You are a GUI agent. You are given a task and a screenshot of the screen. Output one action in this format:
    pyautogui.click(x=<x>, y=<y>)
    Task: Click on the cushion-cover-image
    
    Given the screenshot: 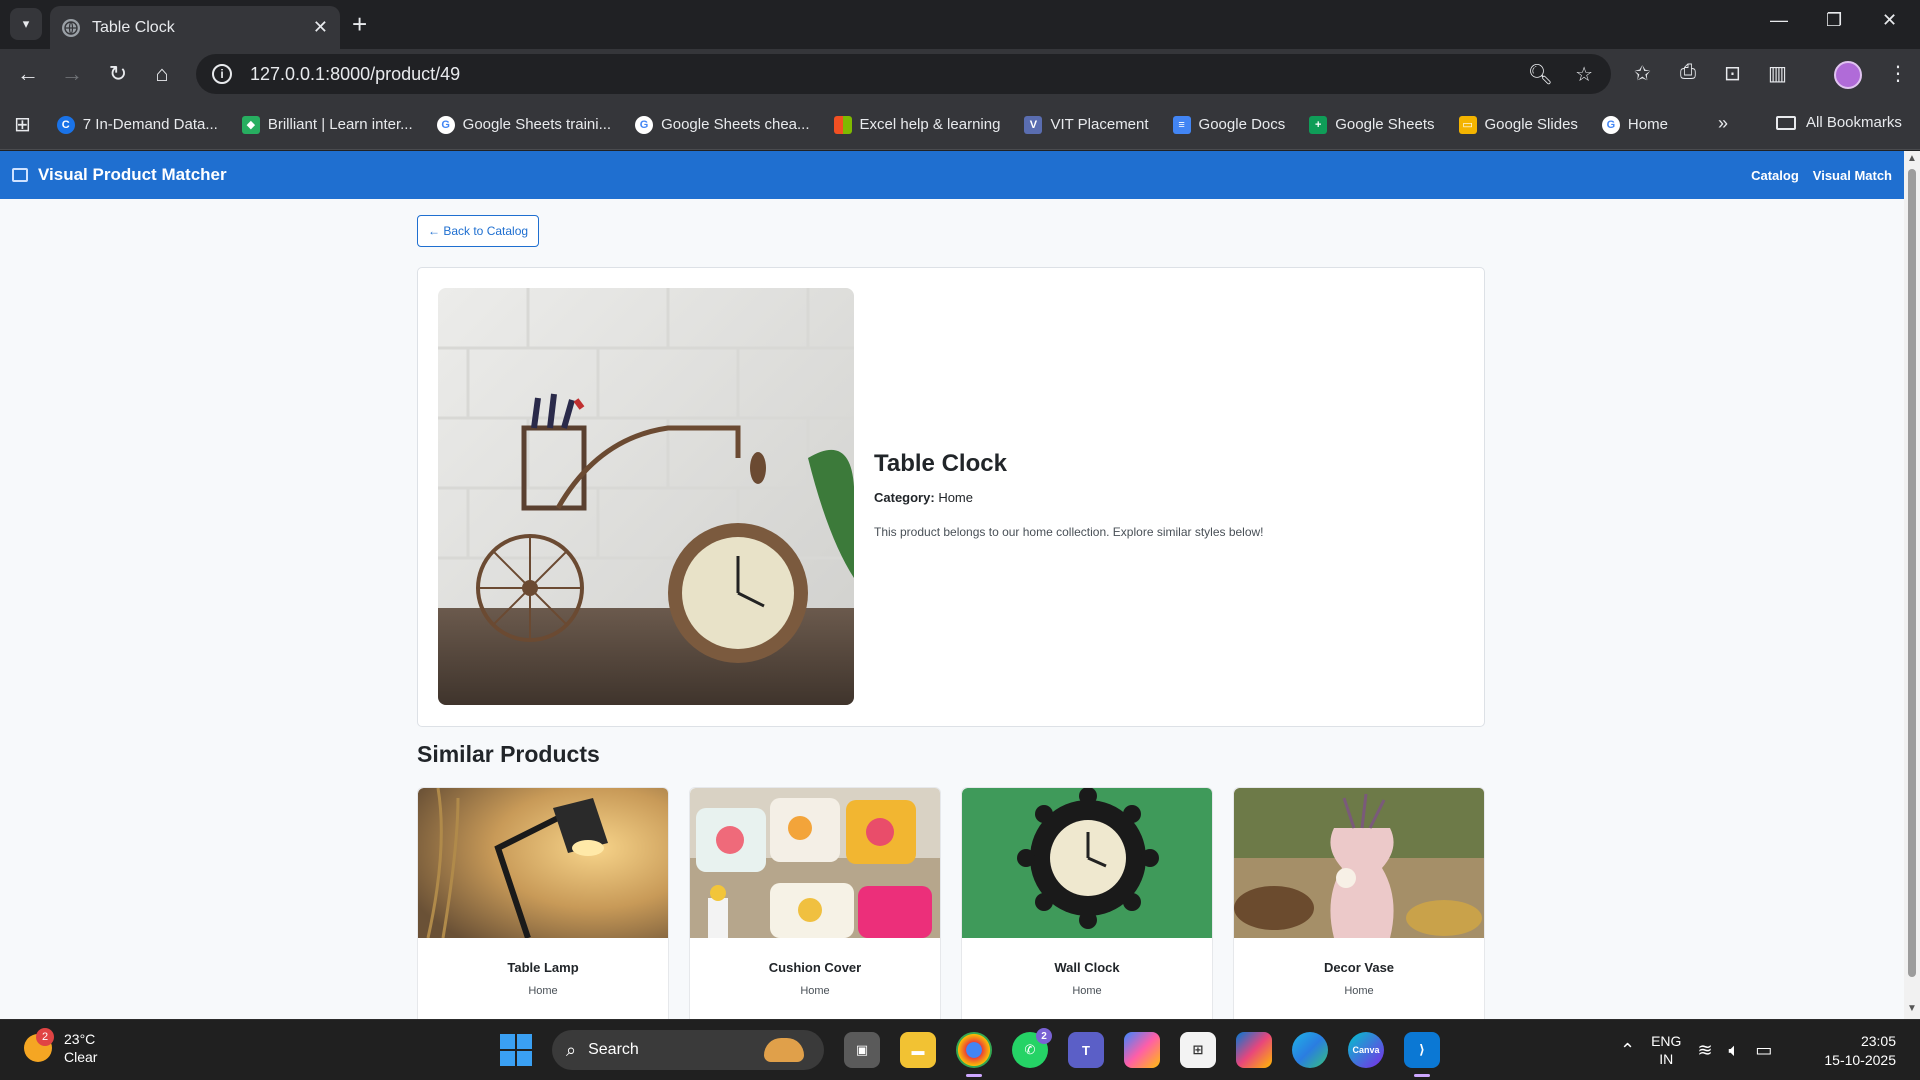 What is the action you would take?
    pyautogui.click(x=815, y=863)
    